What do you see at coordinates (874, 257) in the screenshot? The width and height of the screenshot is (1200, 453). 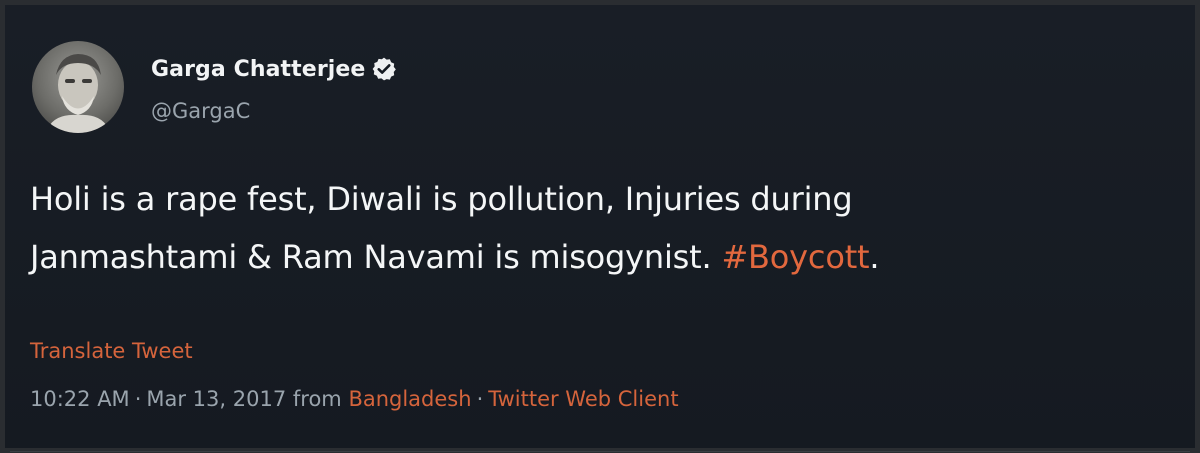 I see `tweet-text-trailing: .` at bounding box center [874, 257].